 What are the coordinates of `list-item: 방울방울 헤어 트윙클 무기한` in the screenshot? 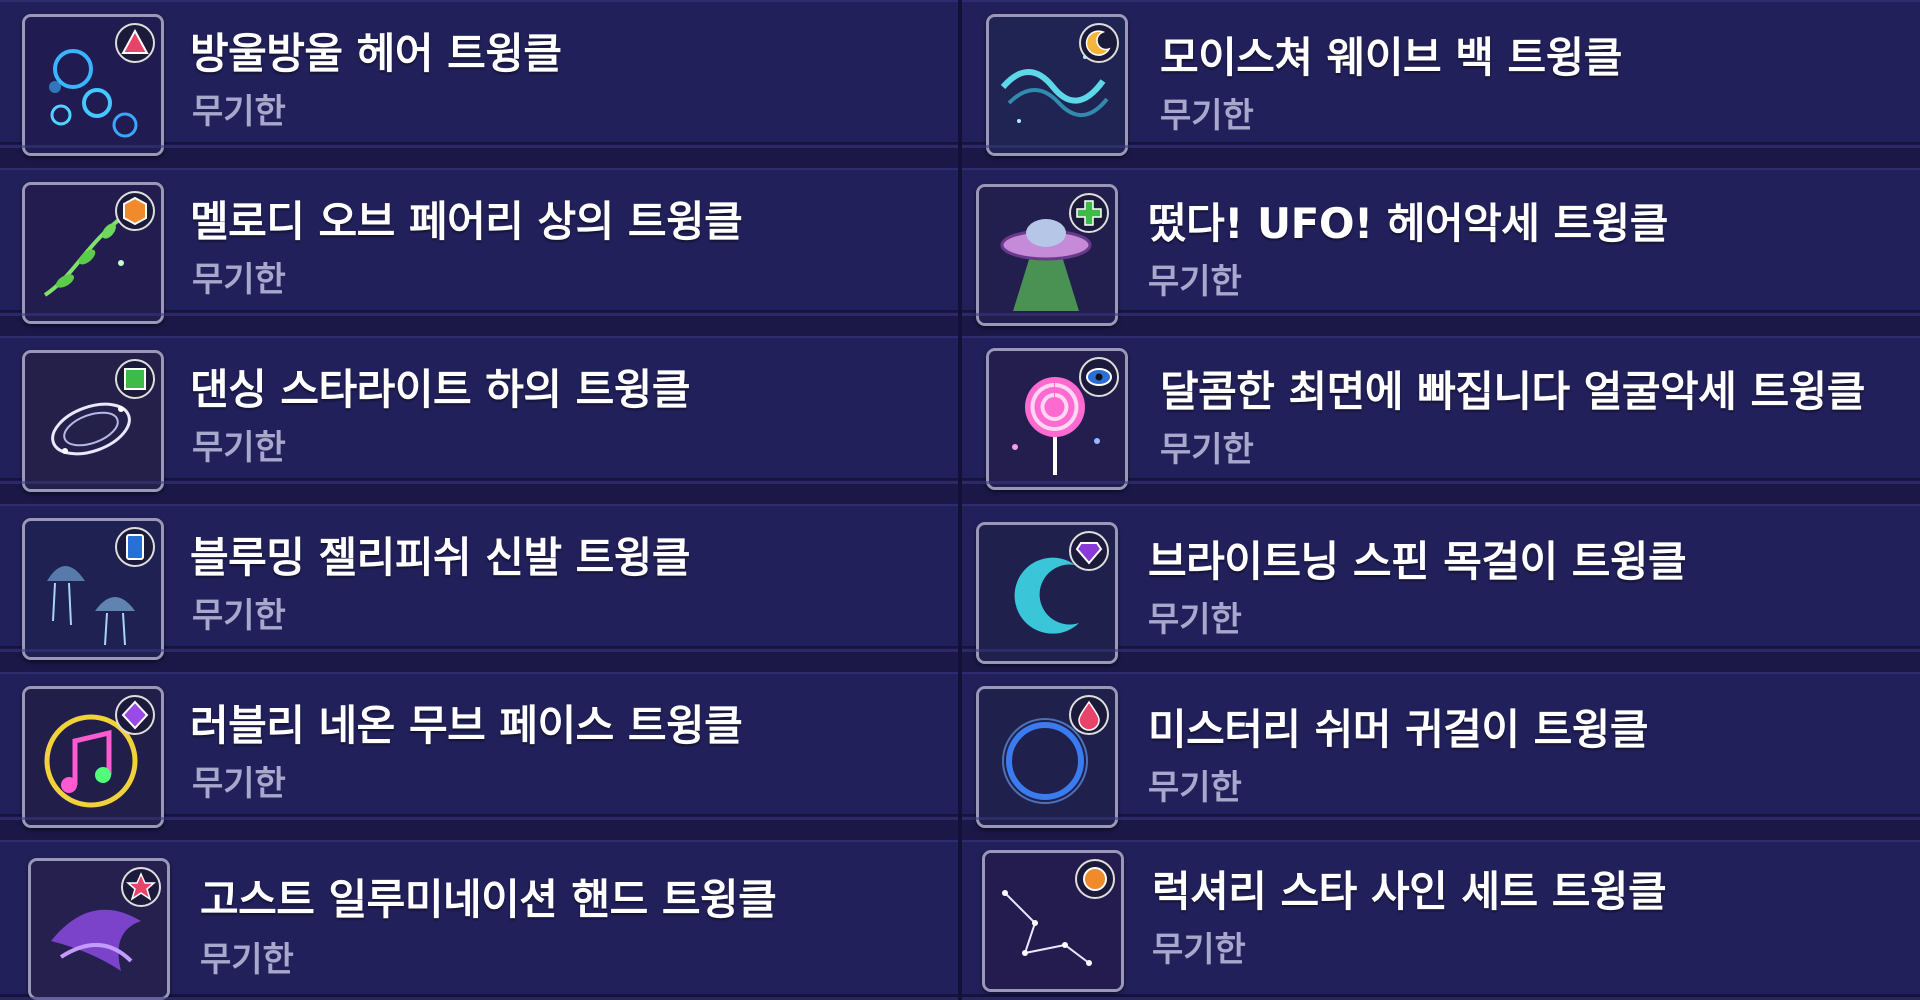 It's located at (479, 78).